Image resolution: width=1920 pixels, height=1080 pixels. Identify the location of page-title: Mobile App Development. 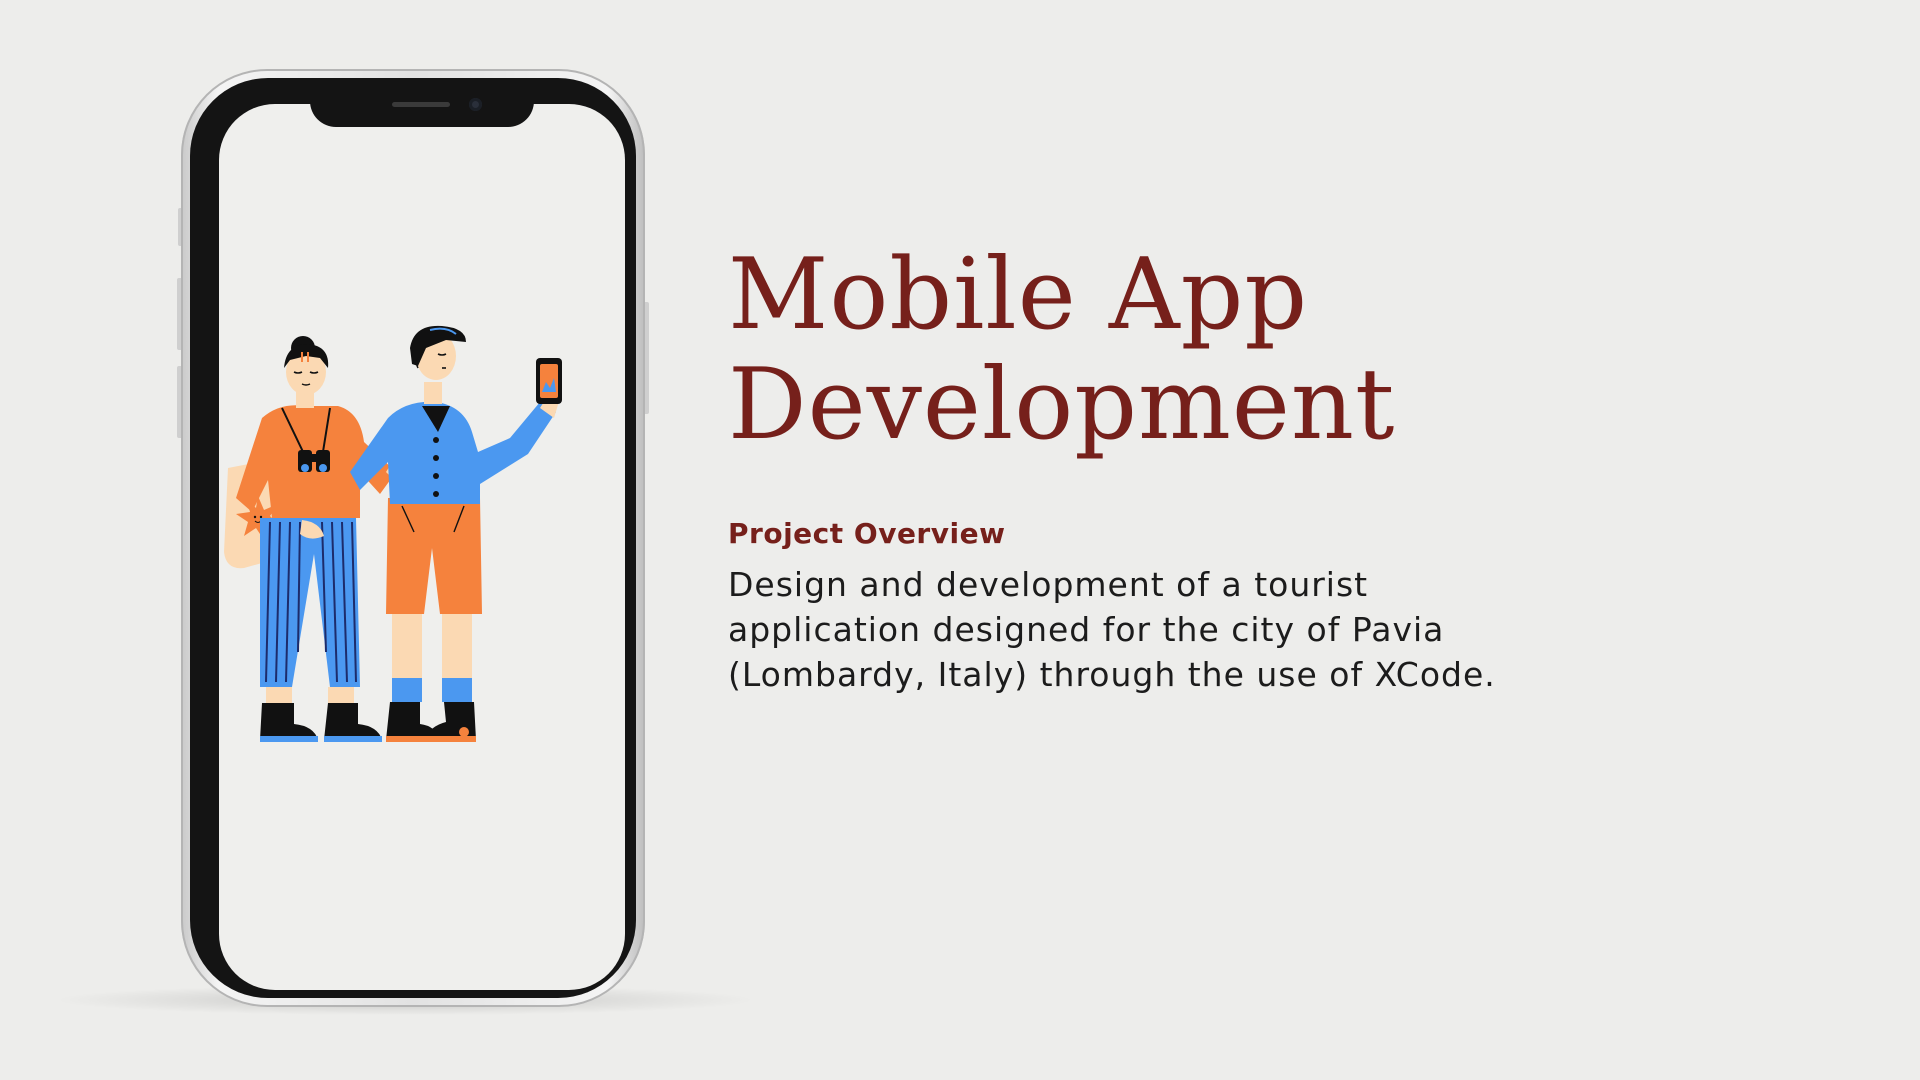
(1228, 350).